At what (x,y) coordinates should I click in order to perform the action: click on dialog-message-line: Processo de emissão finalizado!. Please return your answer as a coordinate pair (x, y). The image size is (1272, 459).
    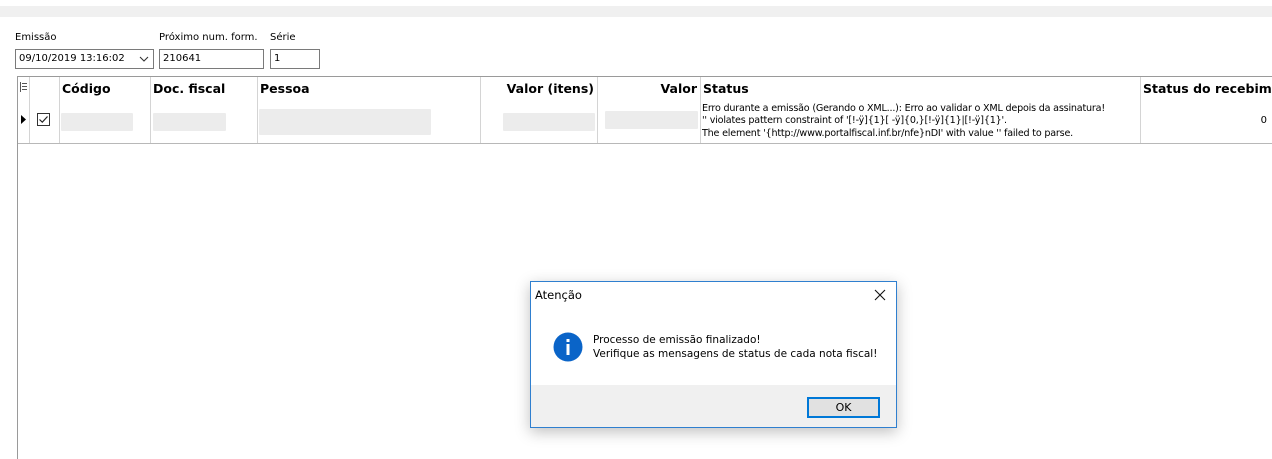
    Looking at the image, I should click on (677, 340).